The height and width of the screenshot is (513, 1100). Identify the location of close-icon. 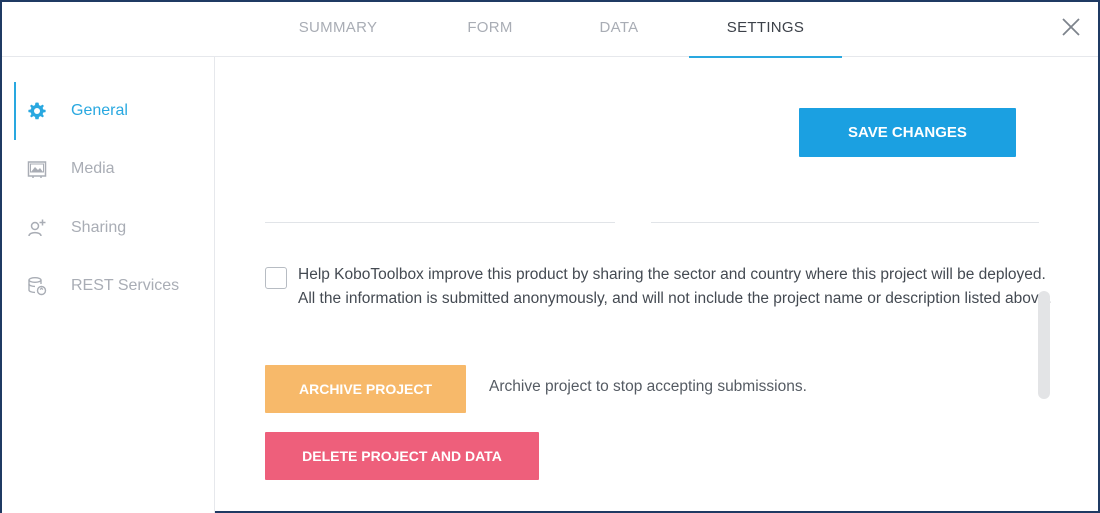
(1071, 27).